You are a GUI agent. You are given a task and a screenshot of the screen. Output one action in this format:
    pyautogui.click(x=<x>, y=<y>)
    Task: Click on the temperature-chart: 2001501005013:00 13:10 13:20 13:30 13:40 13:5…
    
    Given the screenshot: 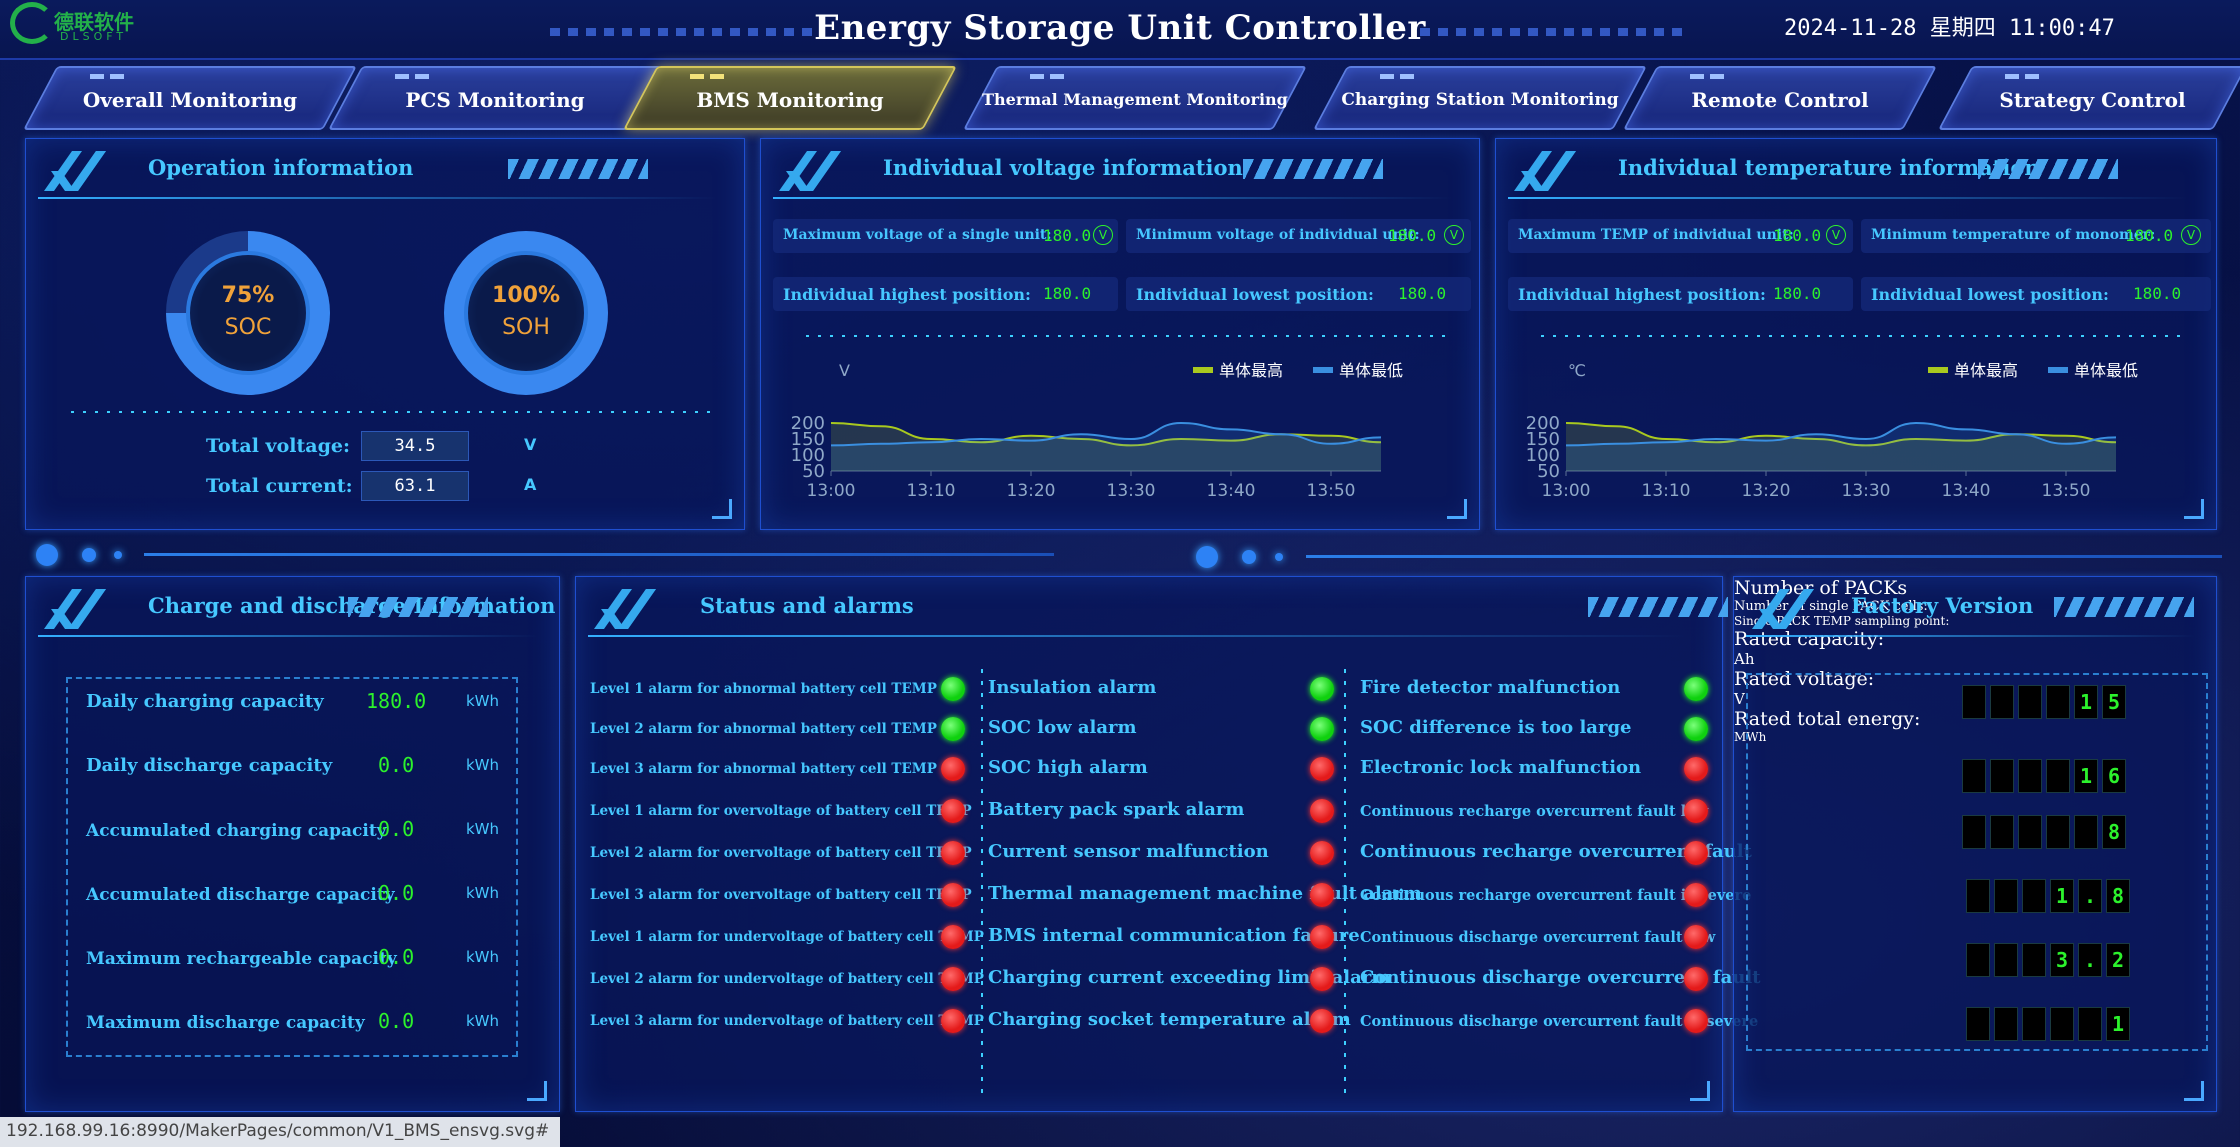 What is the action you would take?
    pyautogui.click(x=1821, y=457)
    